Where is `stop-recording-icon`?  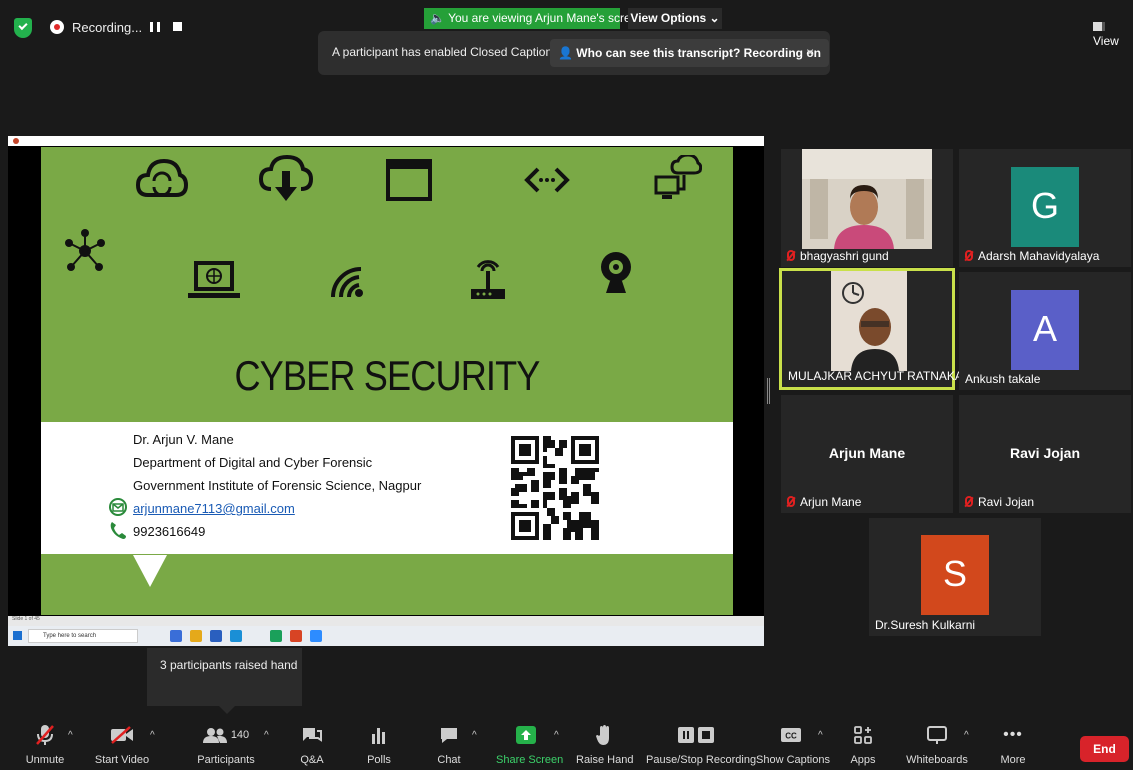
stop-recording-icon is located at coordinates (177, 26).